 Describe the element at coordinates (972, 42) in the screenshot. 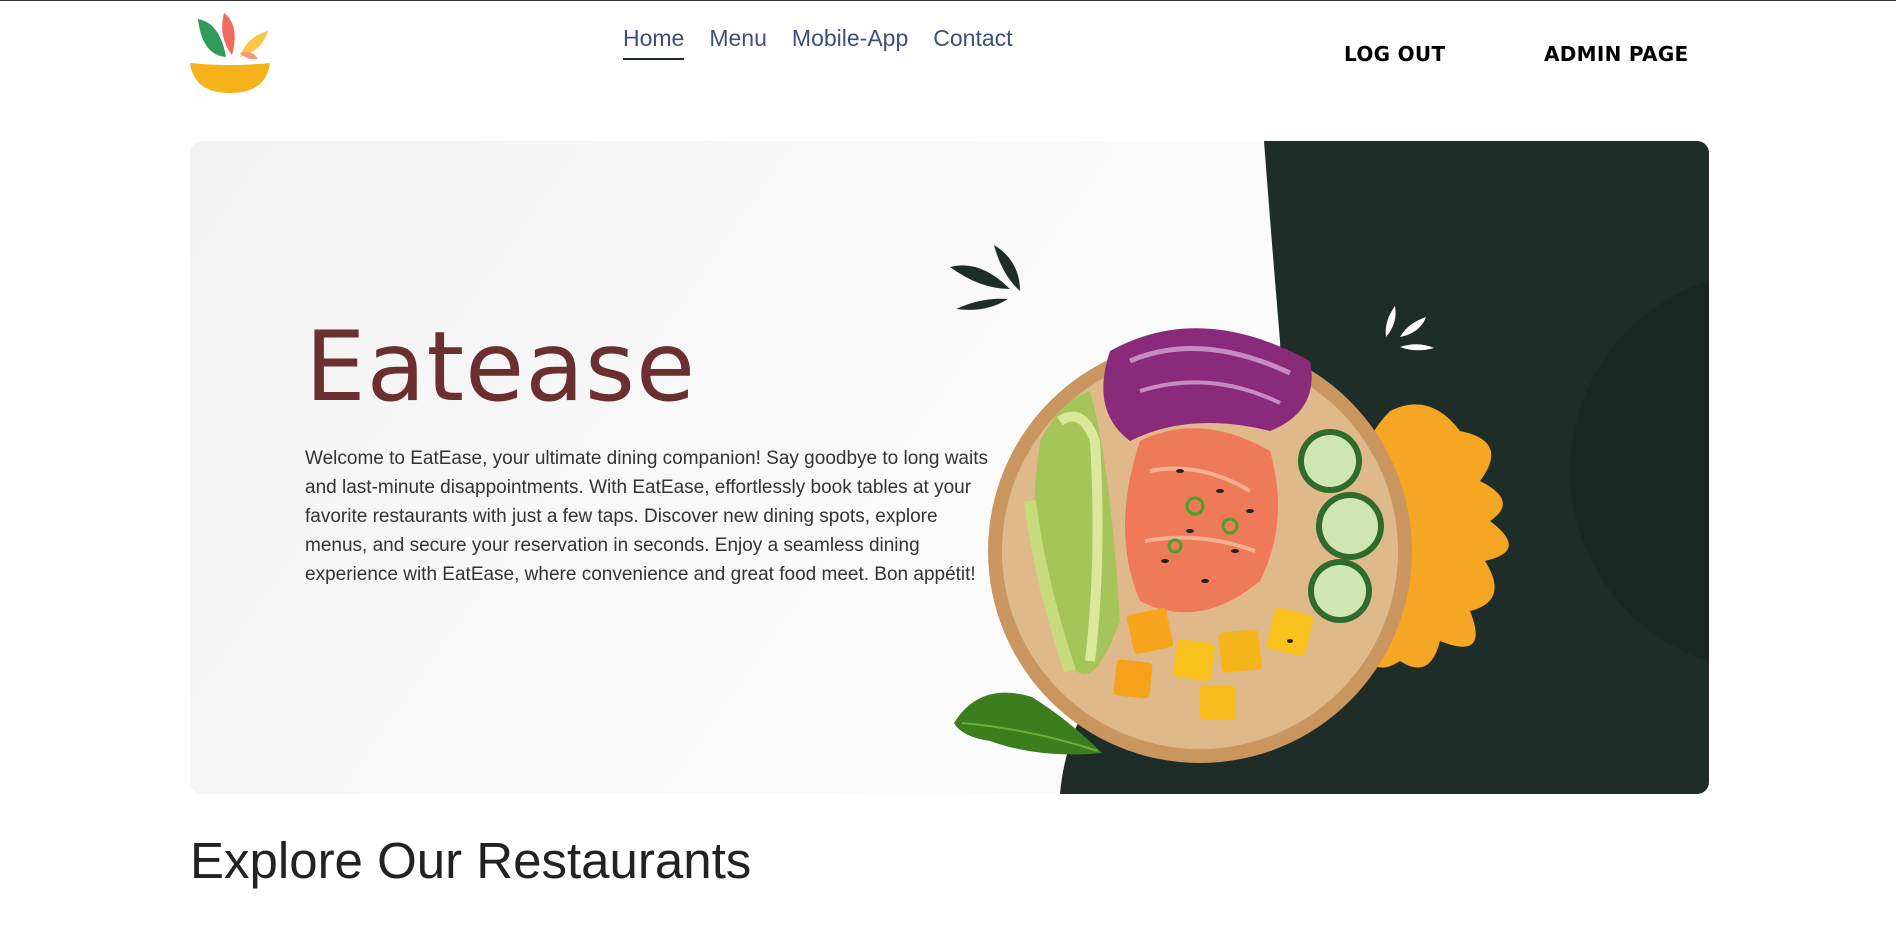

I see `nav-contact-link: Contact` at that location.